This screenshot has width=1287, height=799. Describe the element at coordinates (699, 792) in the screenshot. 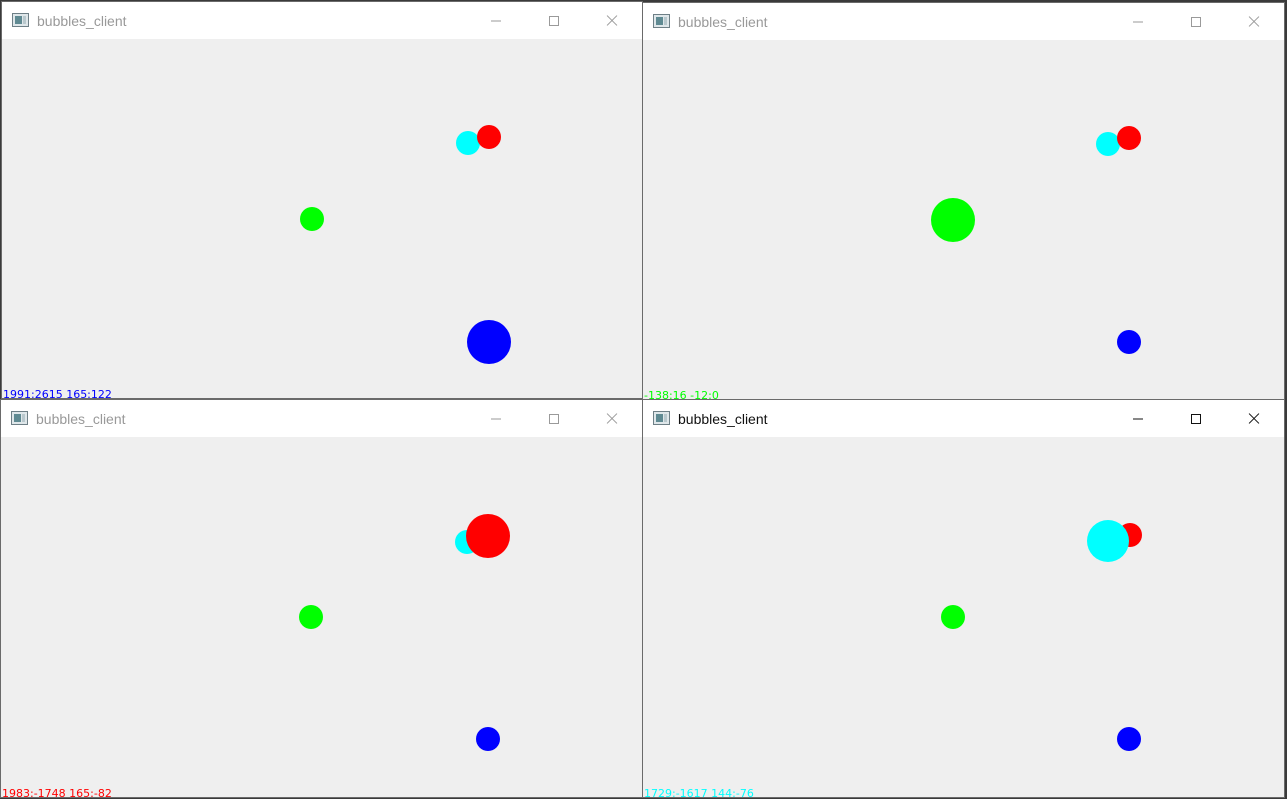

I see `status-readout: 1729:-1617 144:-76` at that location.